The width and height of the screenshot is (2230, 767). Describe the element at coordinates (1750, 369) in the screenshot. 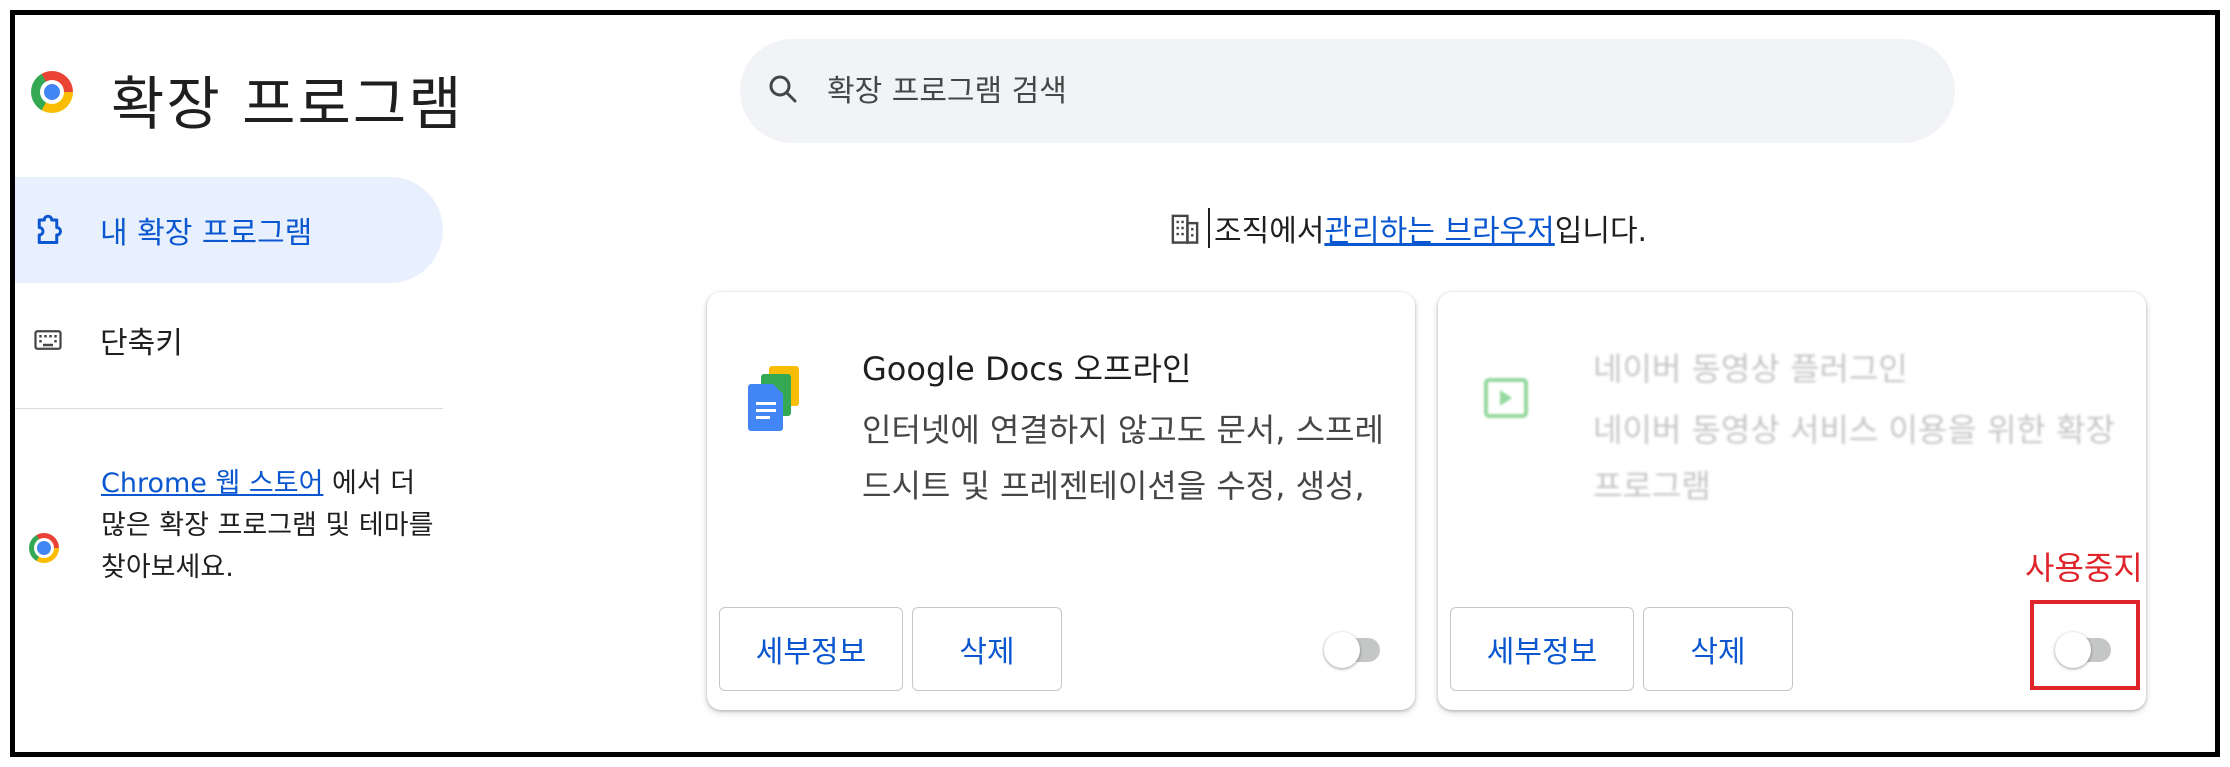

I see `extension-name: 네이버 동영상 플러그인` at that location.